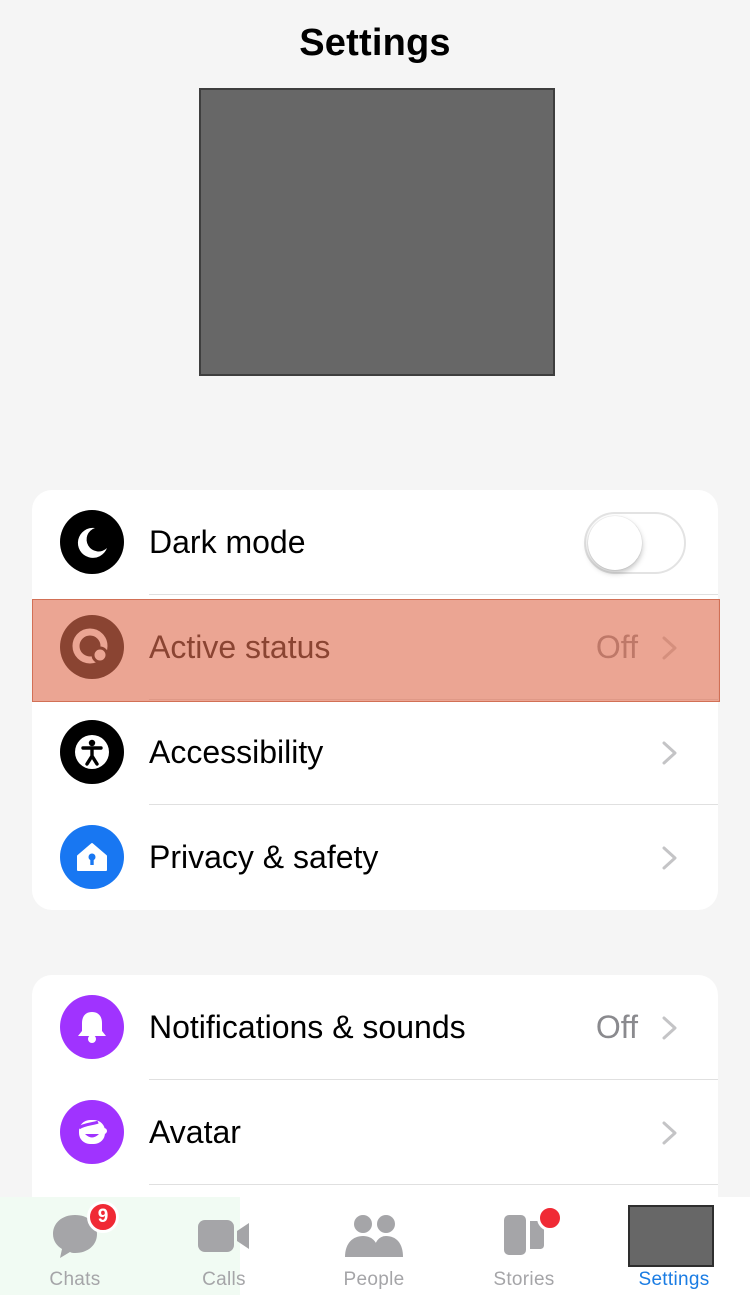 This screenshot has width=750, height=1295. Describe the element at coordinates (92, 857) in the screenshot. I see `house-lock-icon` at that location.